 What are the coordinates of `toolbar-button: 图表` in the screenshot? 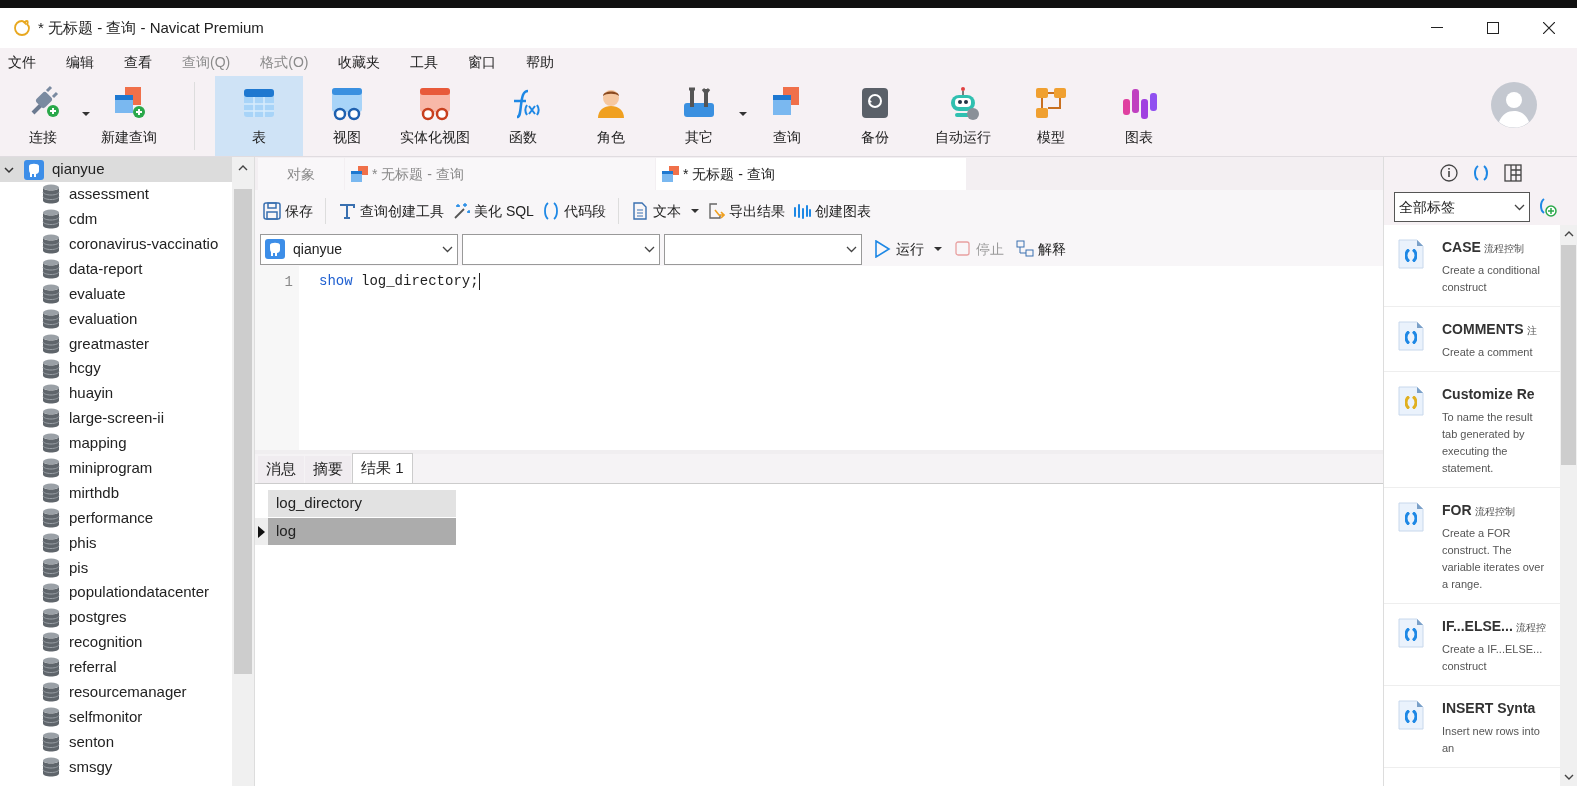 It's located at (1139, 116).